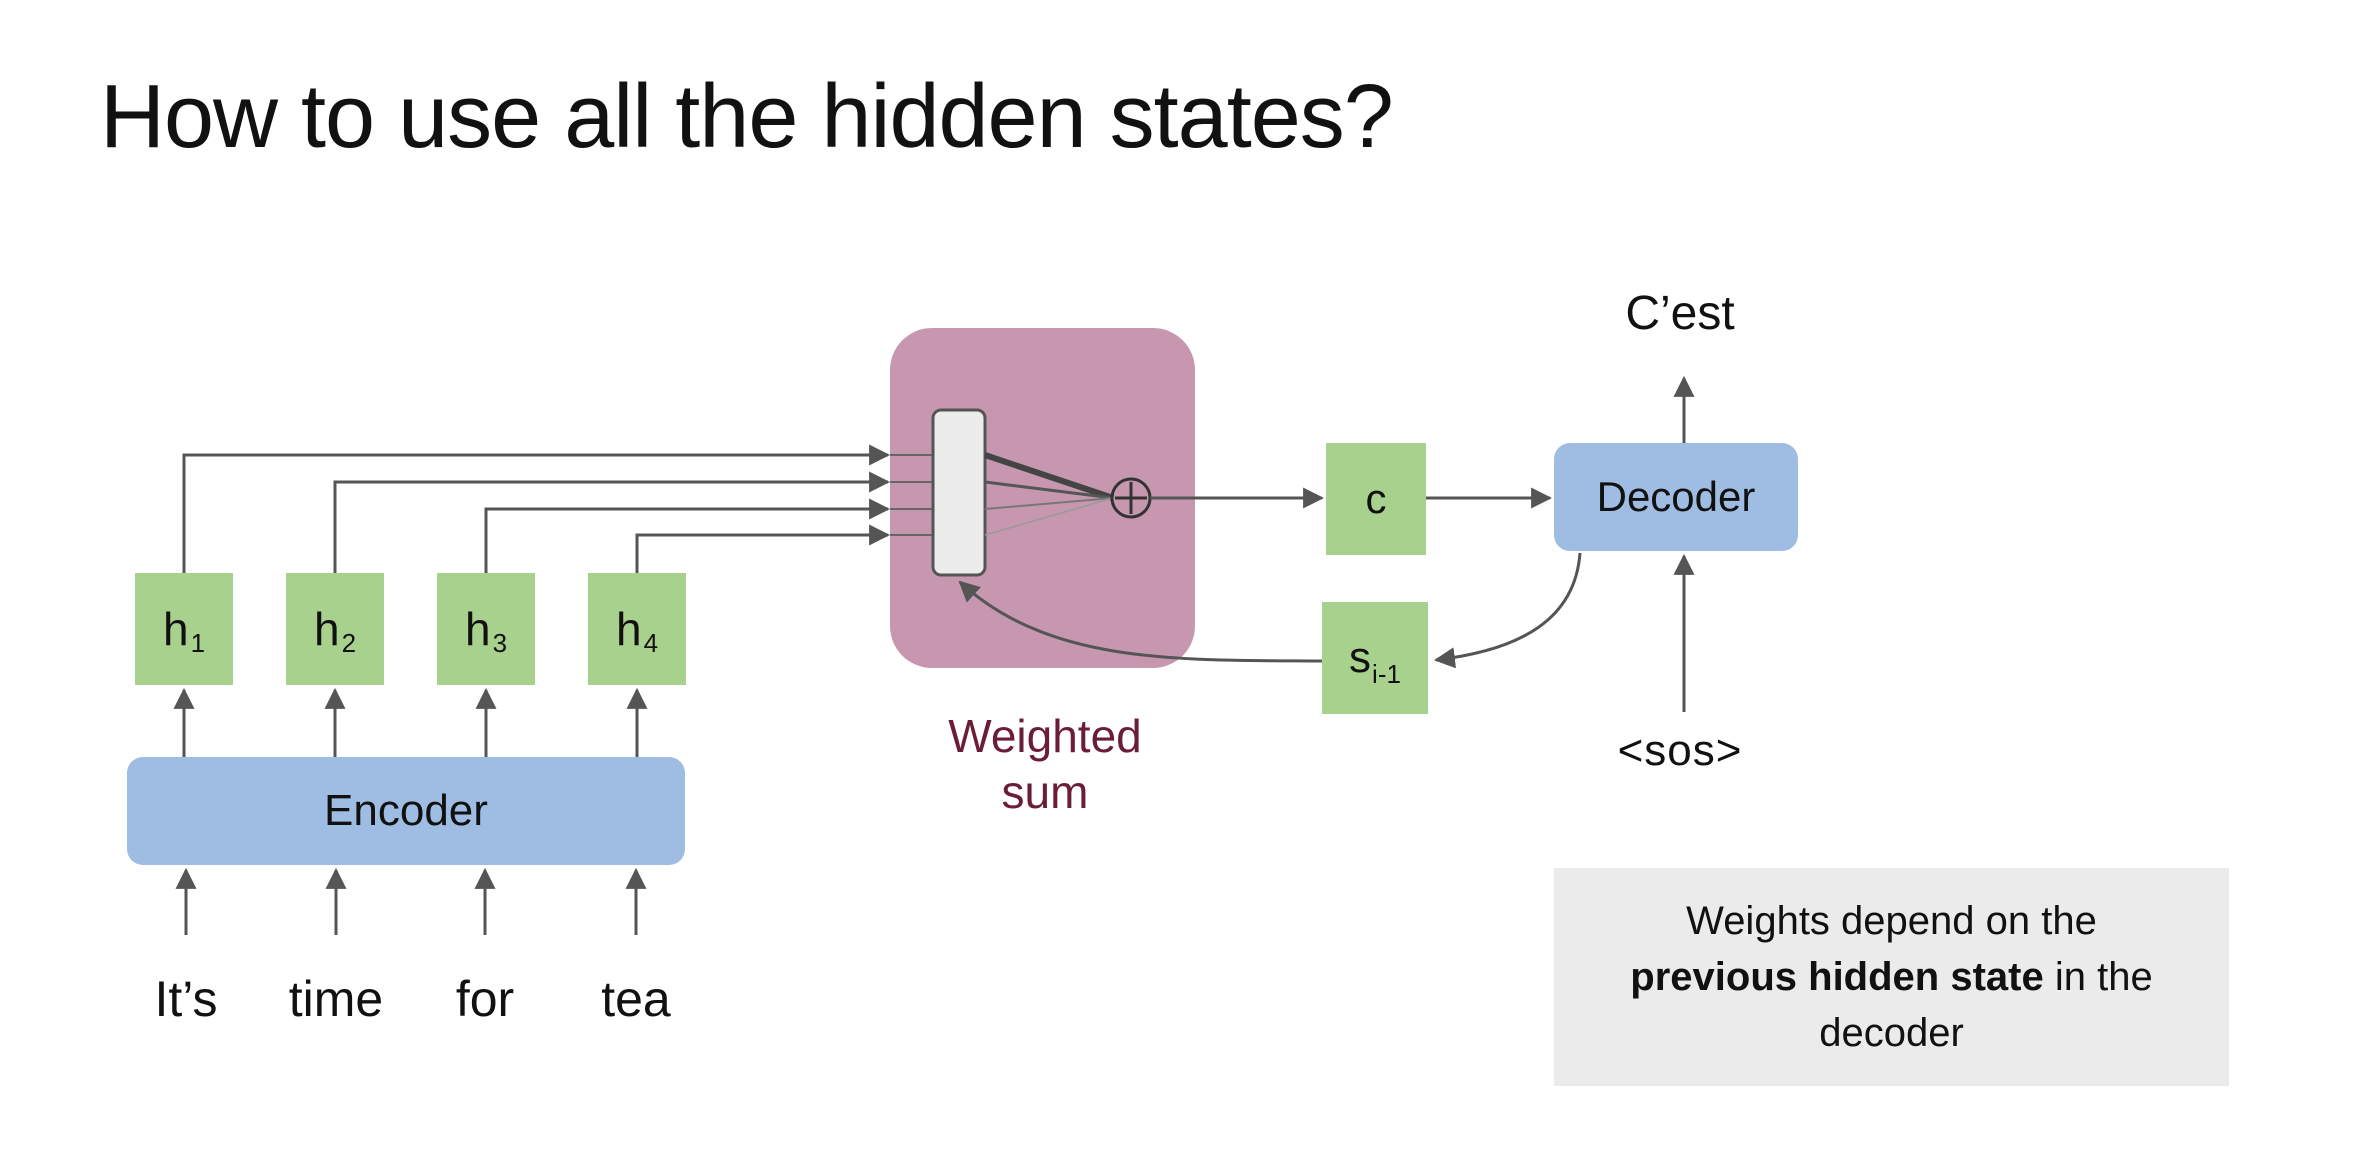  What do you see at coordinates (336, 999) in the screenshot?
I see `input-word-2: time` at bounding box center [336, 999].